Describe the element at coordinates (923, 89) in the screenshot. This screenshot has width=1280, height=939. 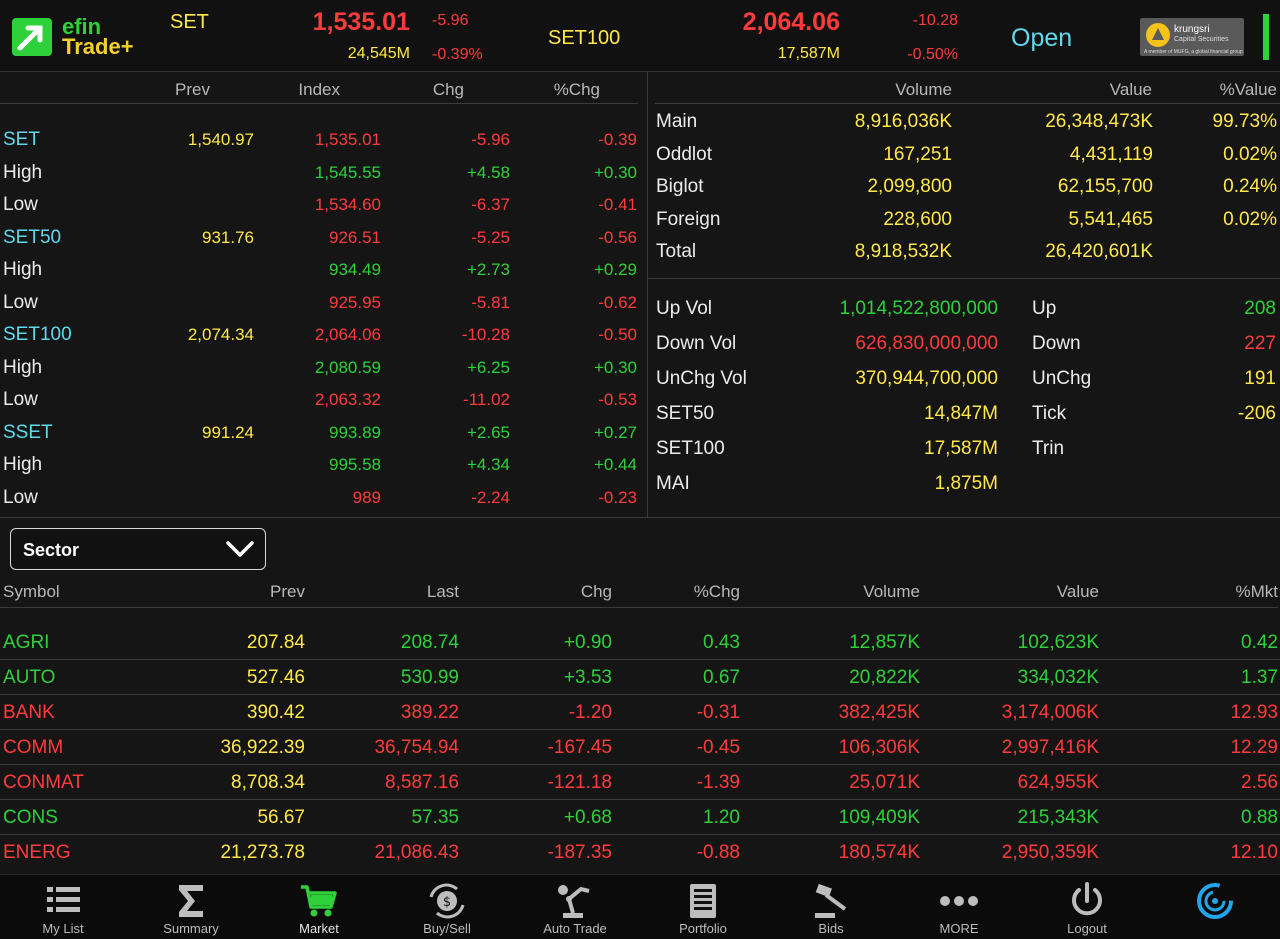
I see `volume-col-volume: Volume` at that location.